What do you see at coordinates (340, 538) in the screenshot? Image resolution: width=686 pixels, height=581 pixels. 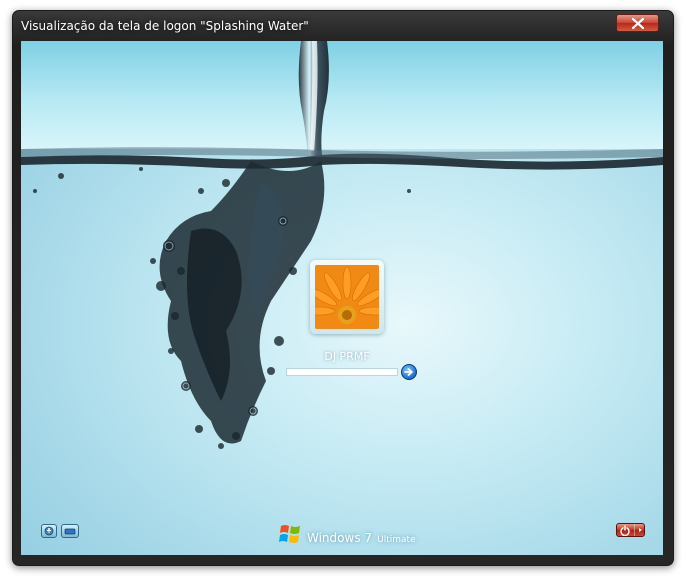 I see `brand-name: Windows 7` at bounding box center [340, 538].